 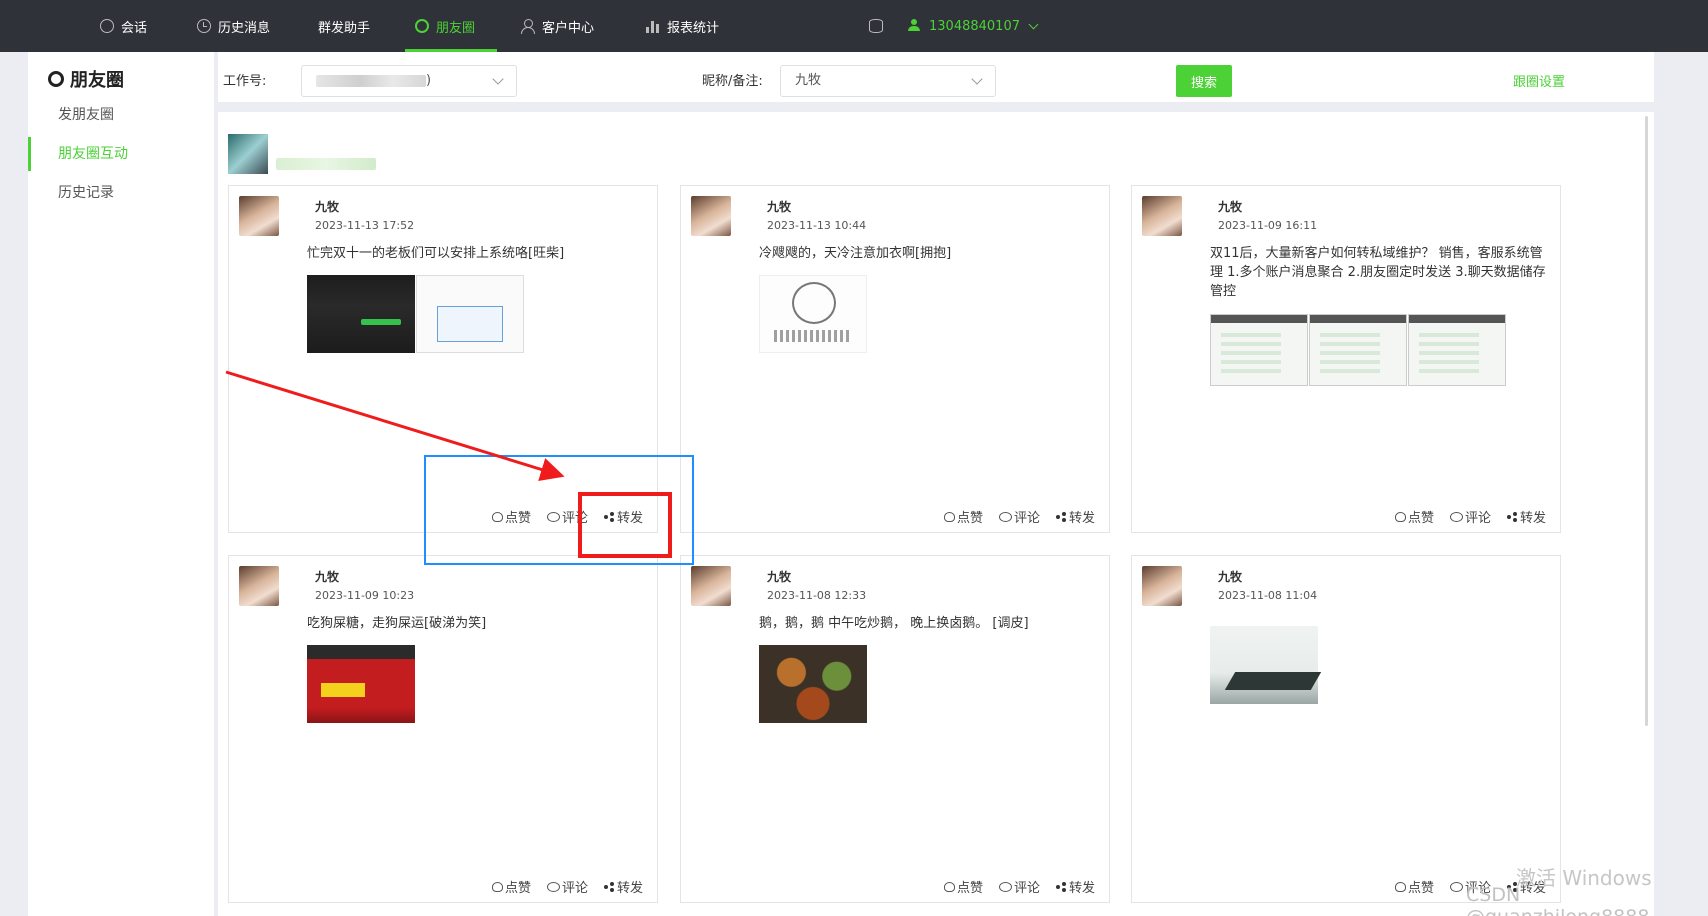 I want to click on nav-moments: 朋友圈, so click(x=445, y=26).